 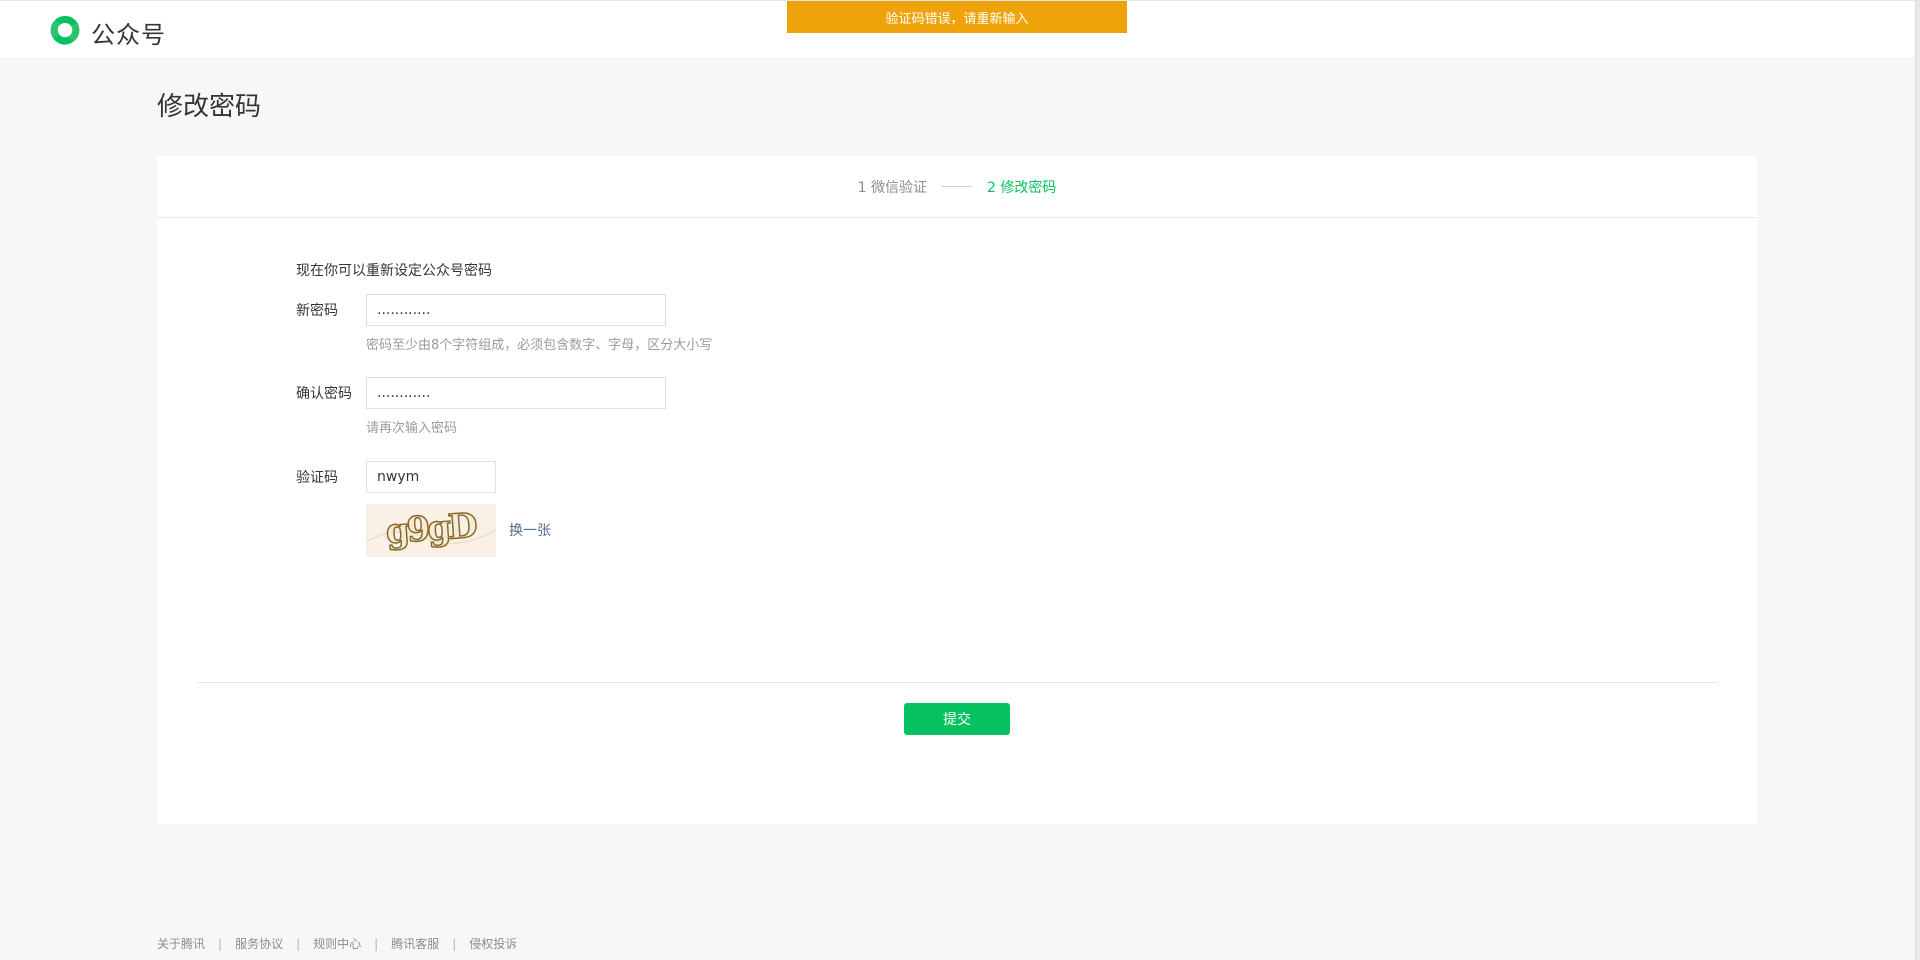 I want to click on footer: 关于腾讯 | 服务协议 | 规则中心 | 腾讯客服 | 侵权投诉, so click(x=337, y=943).